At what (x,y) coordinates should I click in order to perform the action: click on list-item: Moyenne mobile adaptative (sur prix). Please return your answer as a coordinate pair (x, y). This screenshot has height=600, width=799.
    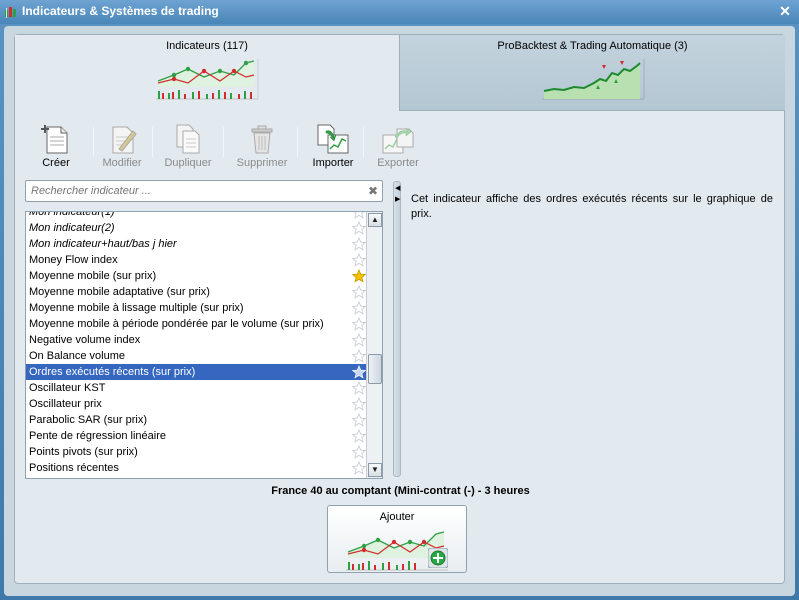
    Looking at the image, I should click on (196, 292).